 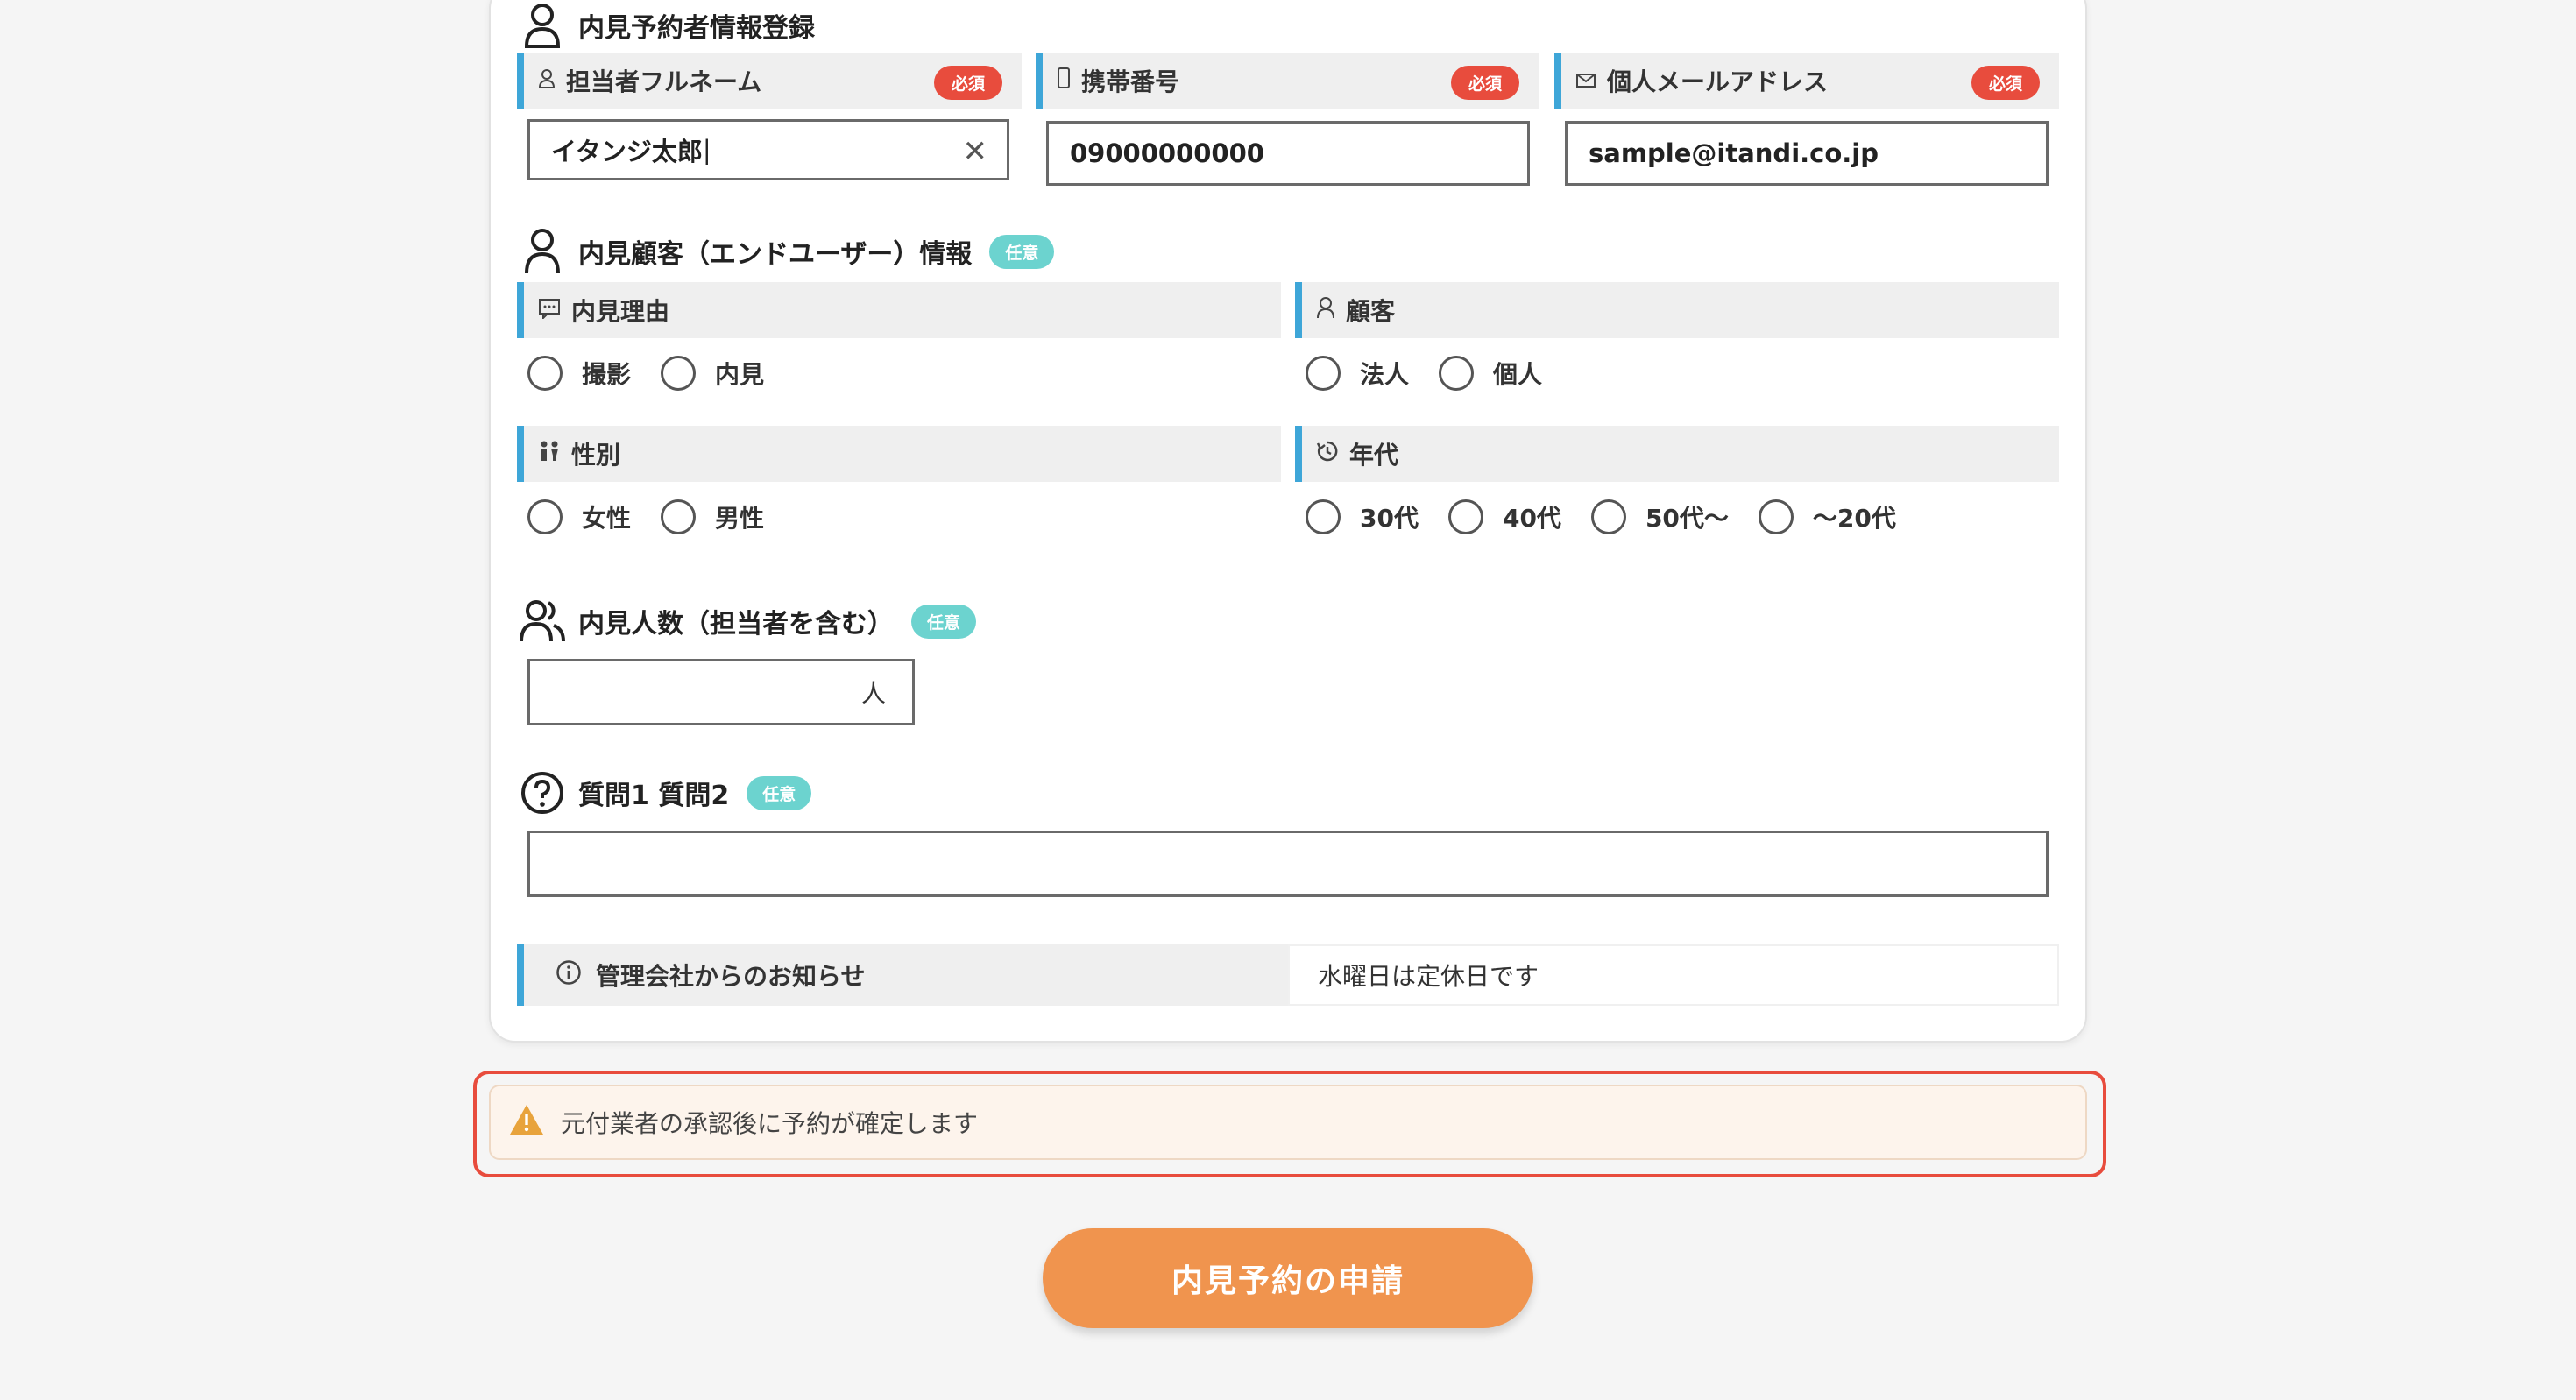 I want to click on radio-option-customer-0: 法人, so click(x=1357, y=373).